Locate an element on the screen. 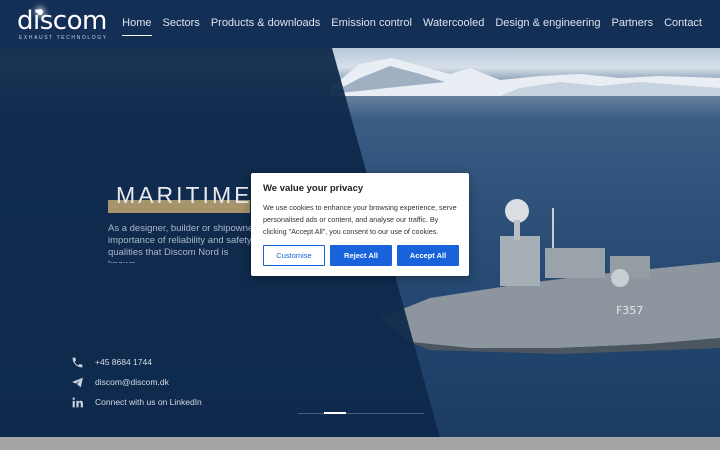 This screenshot has width=720, height=450. customise-button: Customise is located at coordinates (294, 255).